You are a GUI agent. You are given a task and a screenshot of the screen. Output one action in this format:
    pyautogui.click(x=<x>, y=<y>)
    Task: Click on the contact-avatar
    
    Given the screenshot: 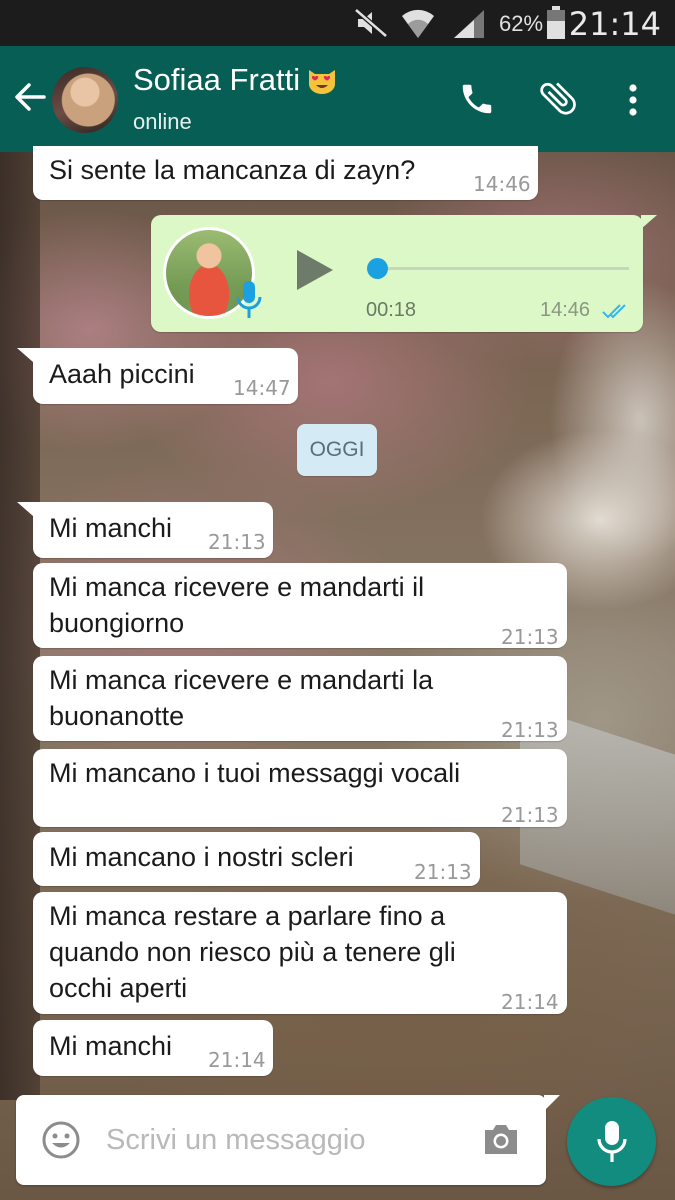 What is the action you would take?
    pyautogui.click(x=85, y=100)
    